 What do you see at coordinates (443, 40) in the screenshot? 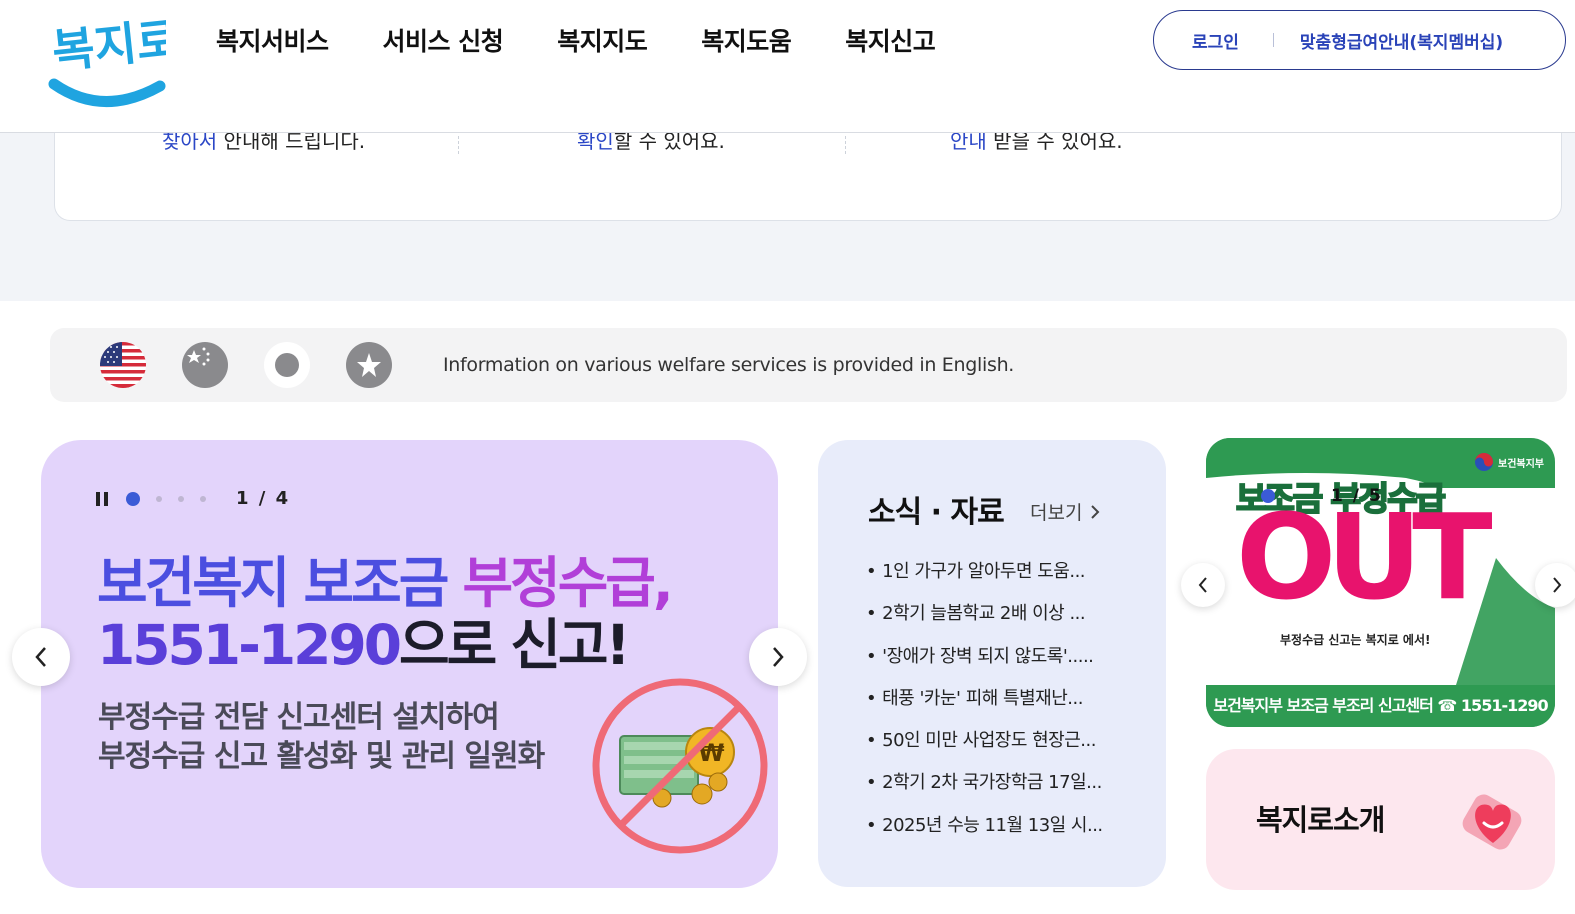
I see `nav-service-apply: 서비스 신청` at bounding box center [443, 40].